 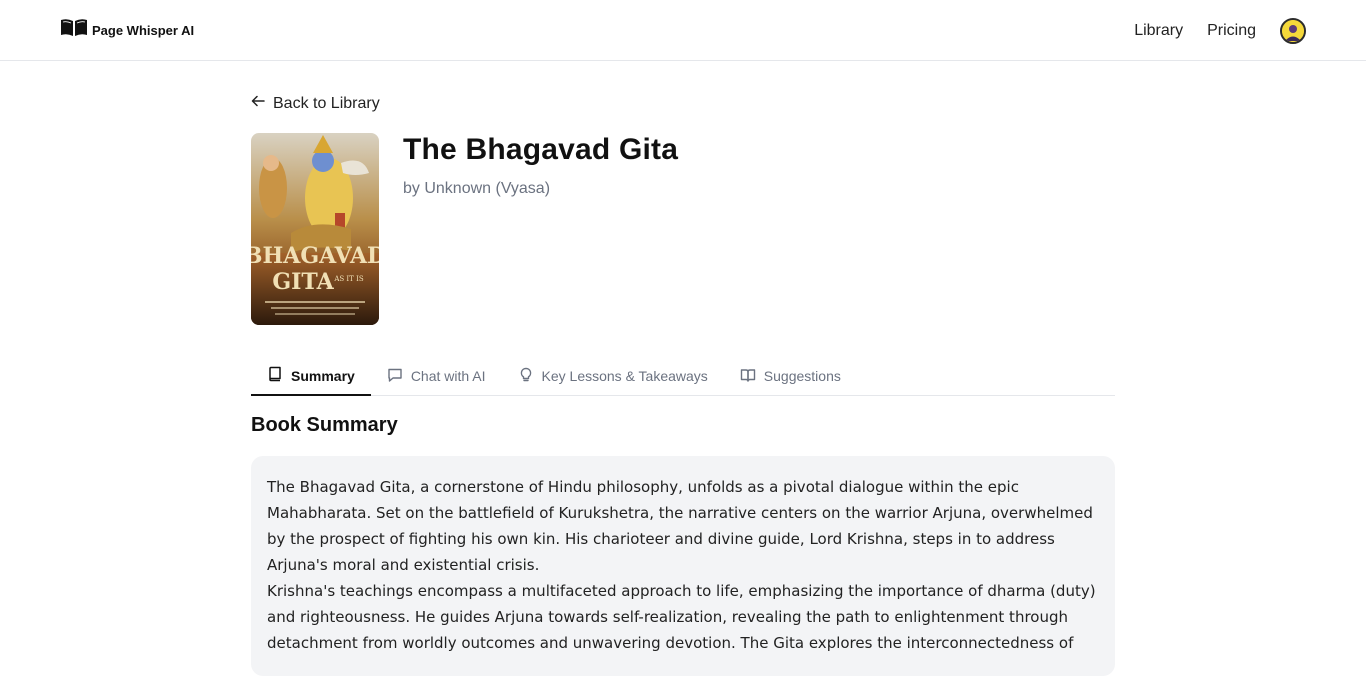 What do you see at coordinates (275, 375) in the screenshot?
I see `book-icon` at bounding box center [275, 375].